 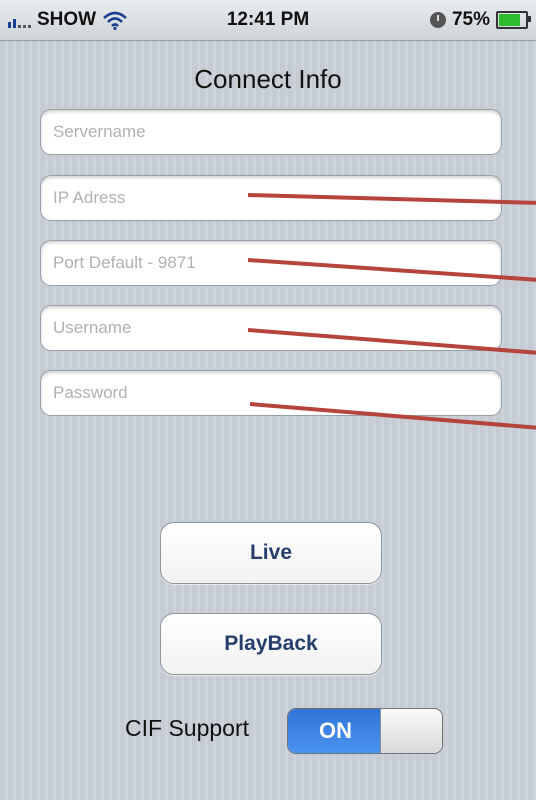 What do you see at coordinates (271, 553) in the screenshot?
I see `live-button: Live` at bounding box center [271, 553].